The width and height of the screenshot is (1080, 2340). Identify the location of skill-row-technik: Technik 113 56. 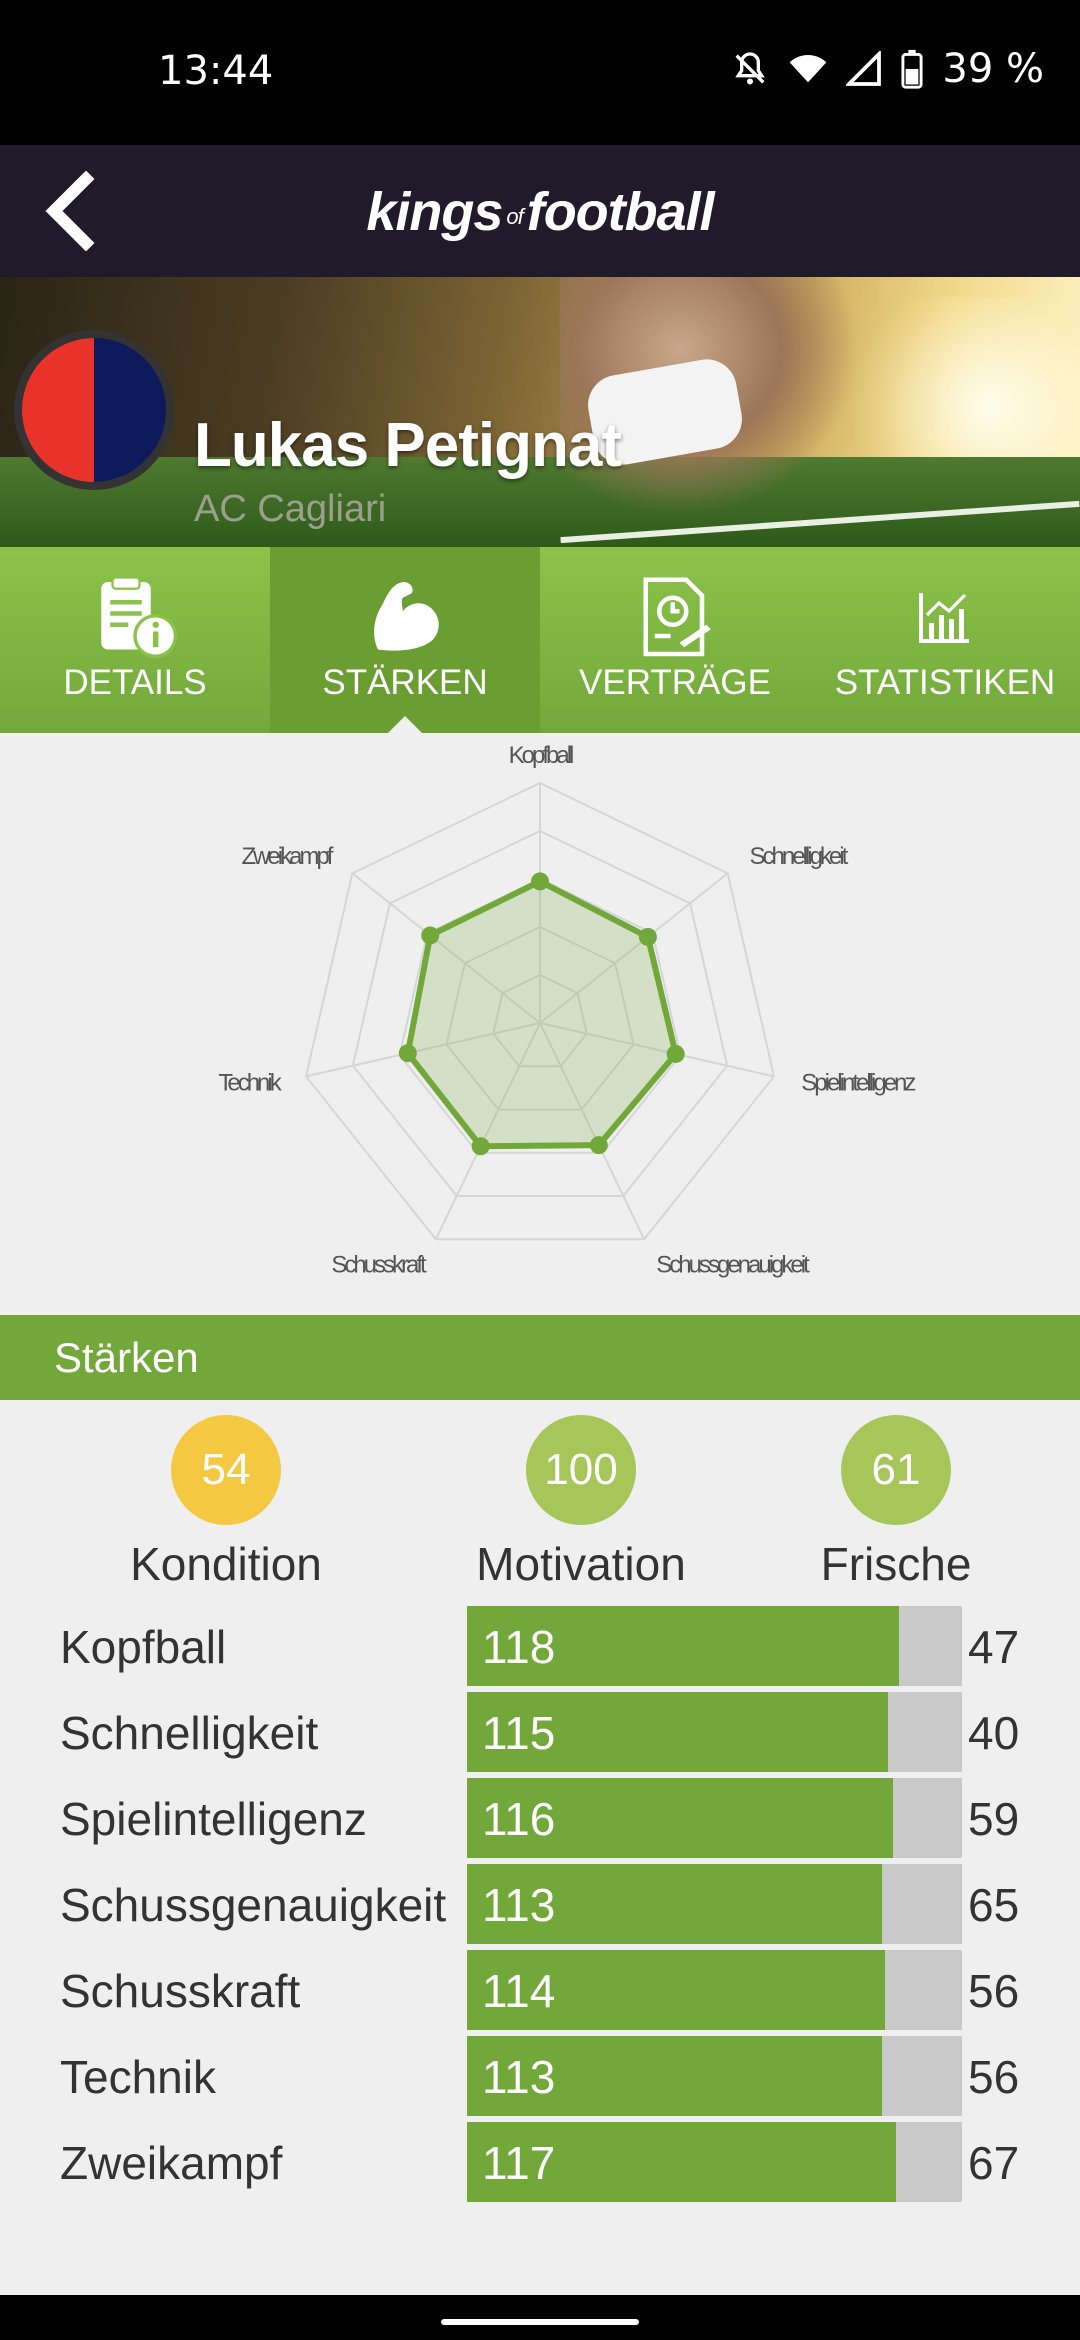
(540, 2076).